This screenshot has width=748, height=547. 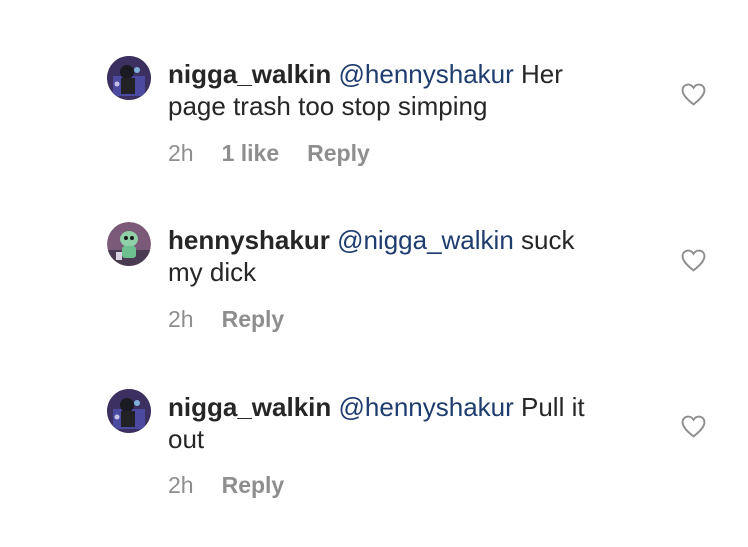 I want to click on comment-body-line1: suck, so click(x=544, y=240).